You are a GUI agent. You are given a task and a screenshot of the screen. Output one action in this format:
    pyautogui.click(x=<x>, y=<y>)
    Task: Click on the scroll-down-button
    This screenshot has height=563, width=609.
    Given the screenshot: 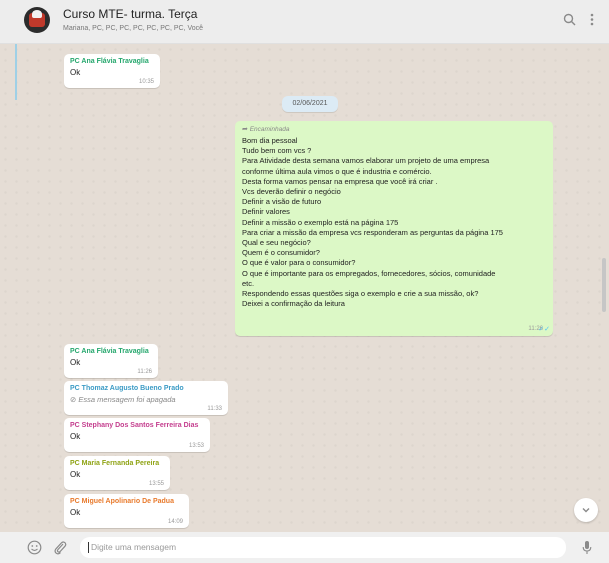 What is the action you would take?
    pyautogui.click(x=586, y=510)
    